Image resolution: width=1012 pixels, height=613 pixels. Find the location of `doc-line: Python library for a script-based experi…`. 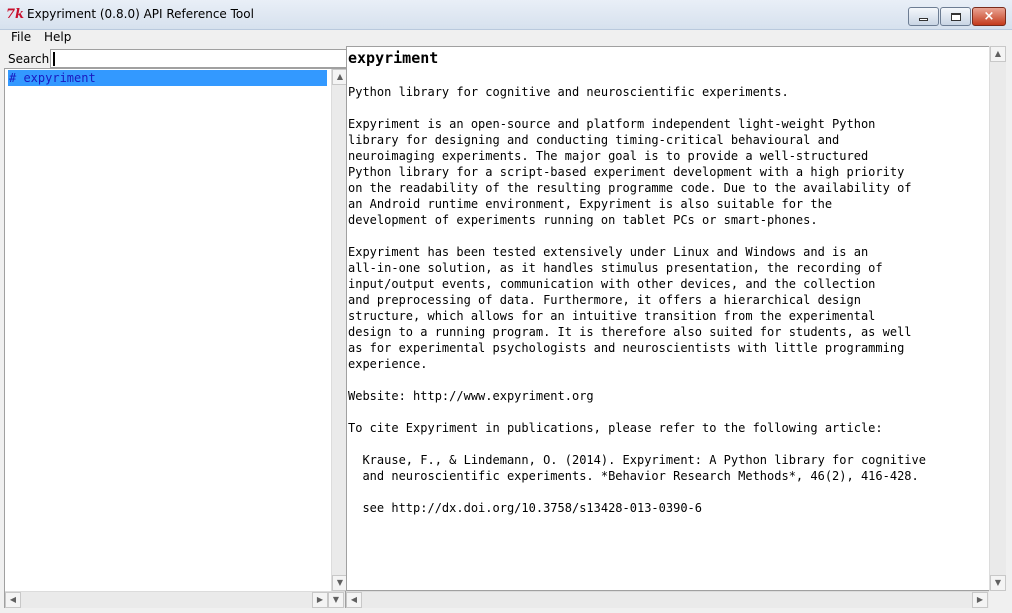

doc-line: Python library for a script-based experi… is located at coordinates (626, 172).